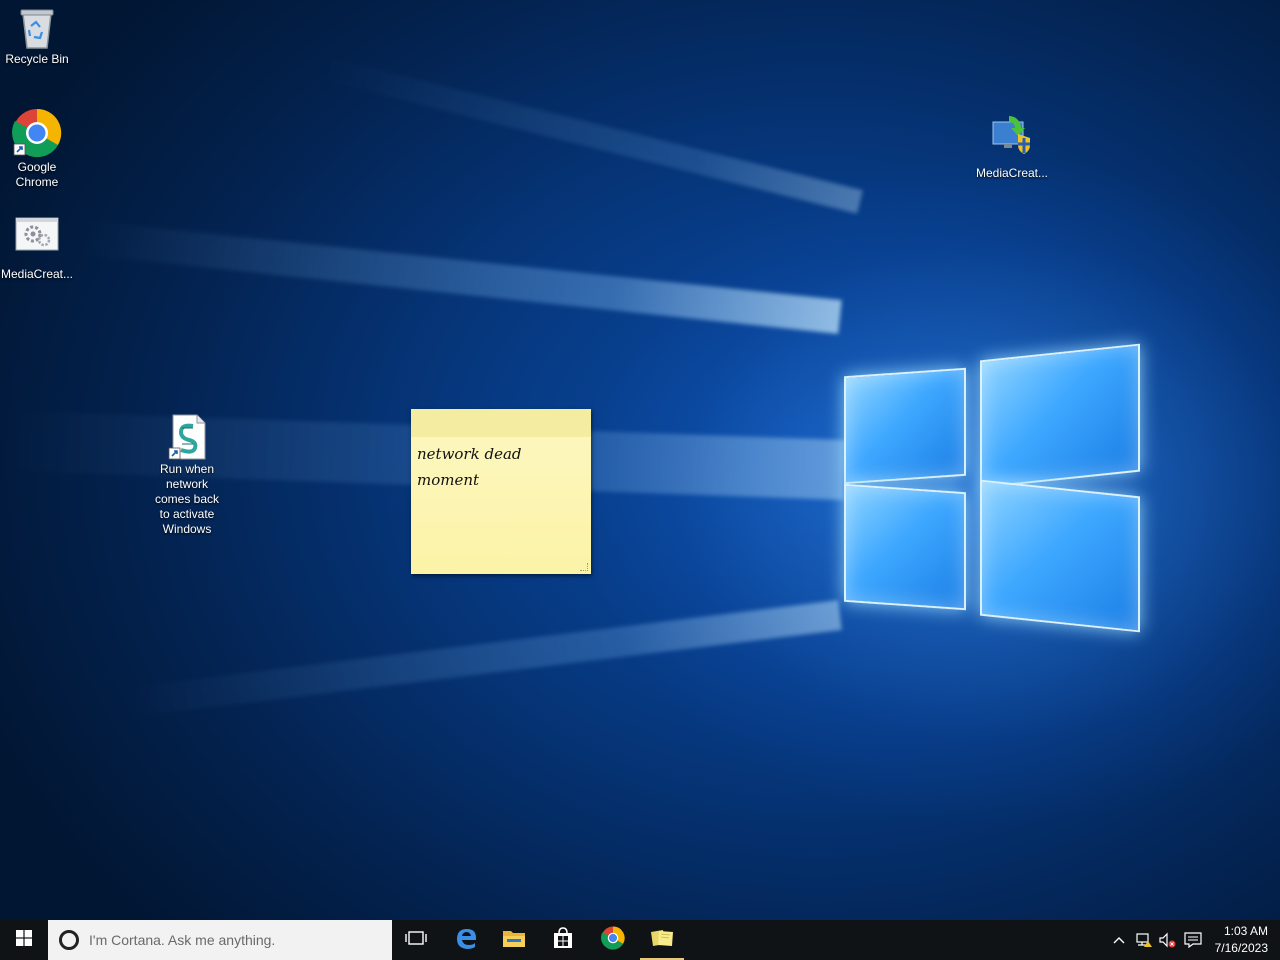  I want to click on windows-logo-wallpaper, so click(993, 485).